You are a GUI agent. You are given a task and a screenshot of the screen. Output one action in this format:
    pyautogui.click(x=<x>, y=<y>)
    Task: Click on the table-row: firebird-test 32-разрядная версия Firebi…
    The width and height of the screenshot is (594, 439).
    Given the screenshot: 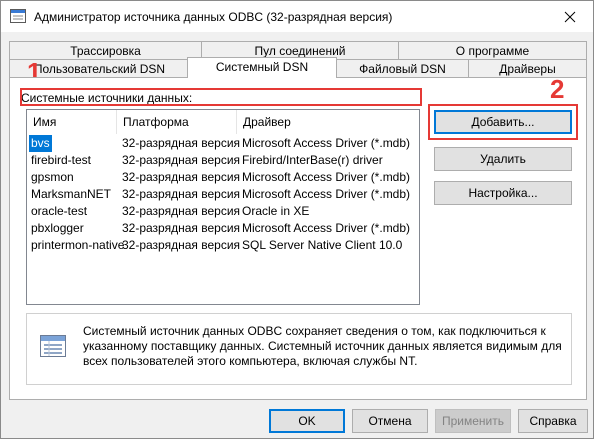 What is the action you would take?
    pyautogui.click(x=223, y=160)
    